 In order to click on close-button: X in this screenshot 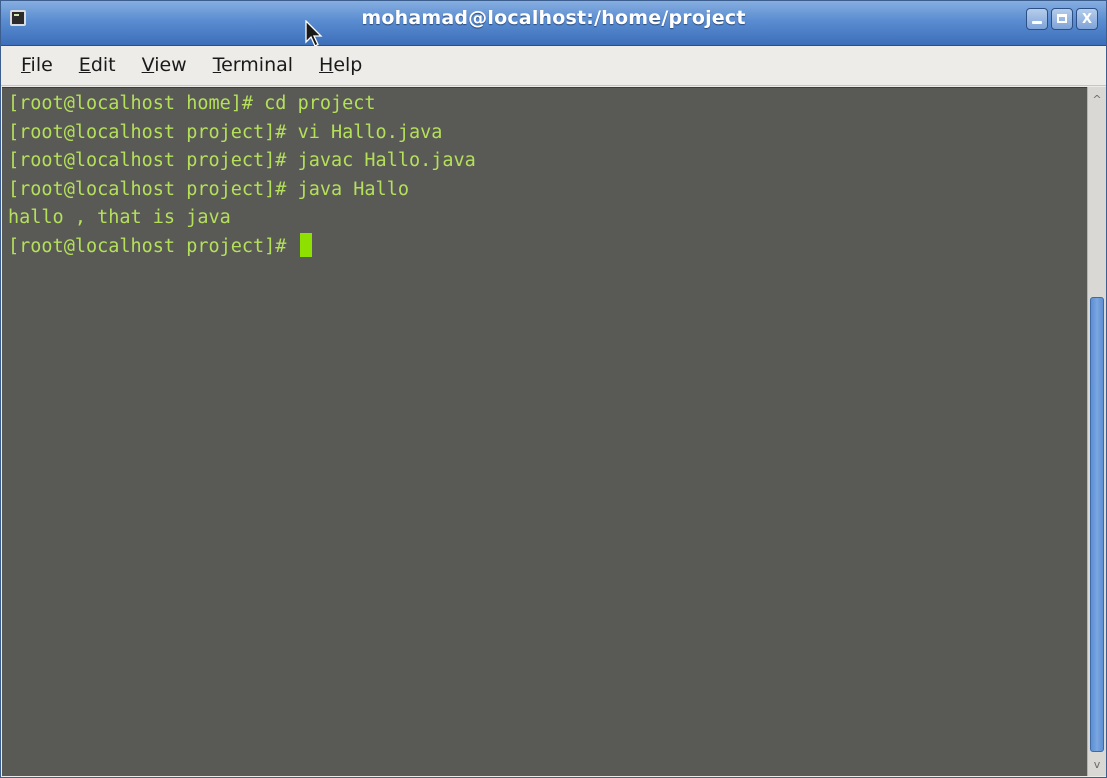, I will do `click(1087, 19)`.